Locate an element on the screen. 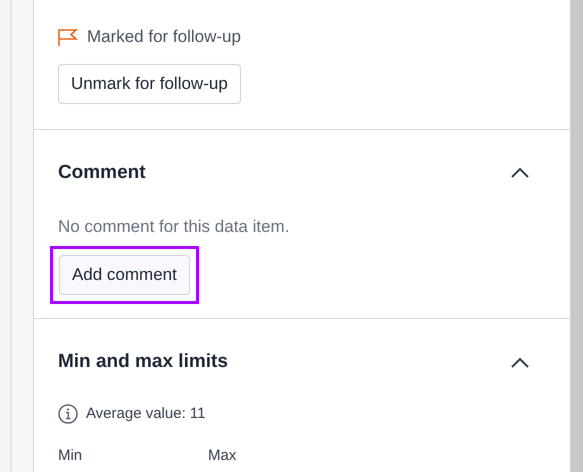 This screenshot has width=583, height=472. field-label: Max is located at coordinates (223, 456).